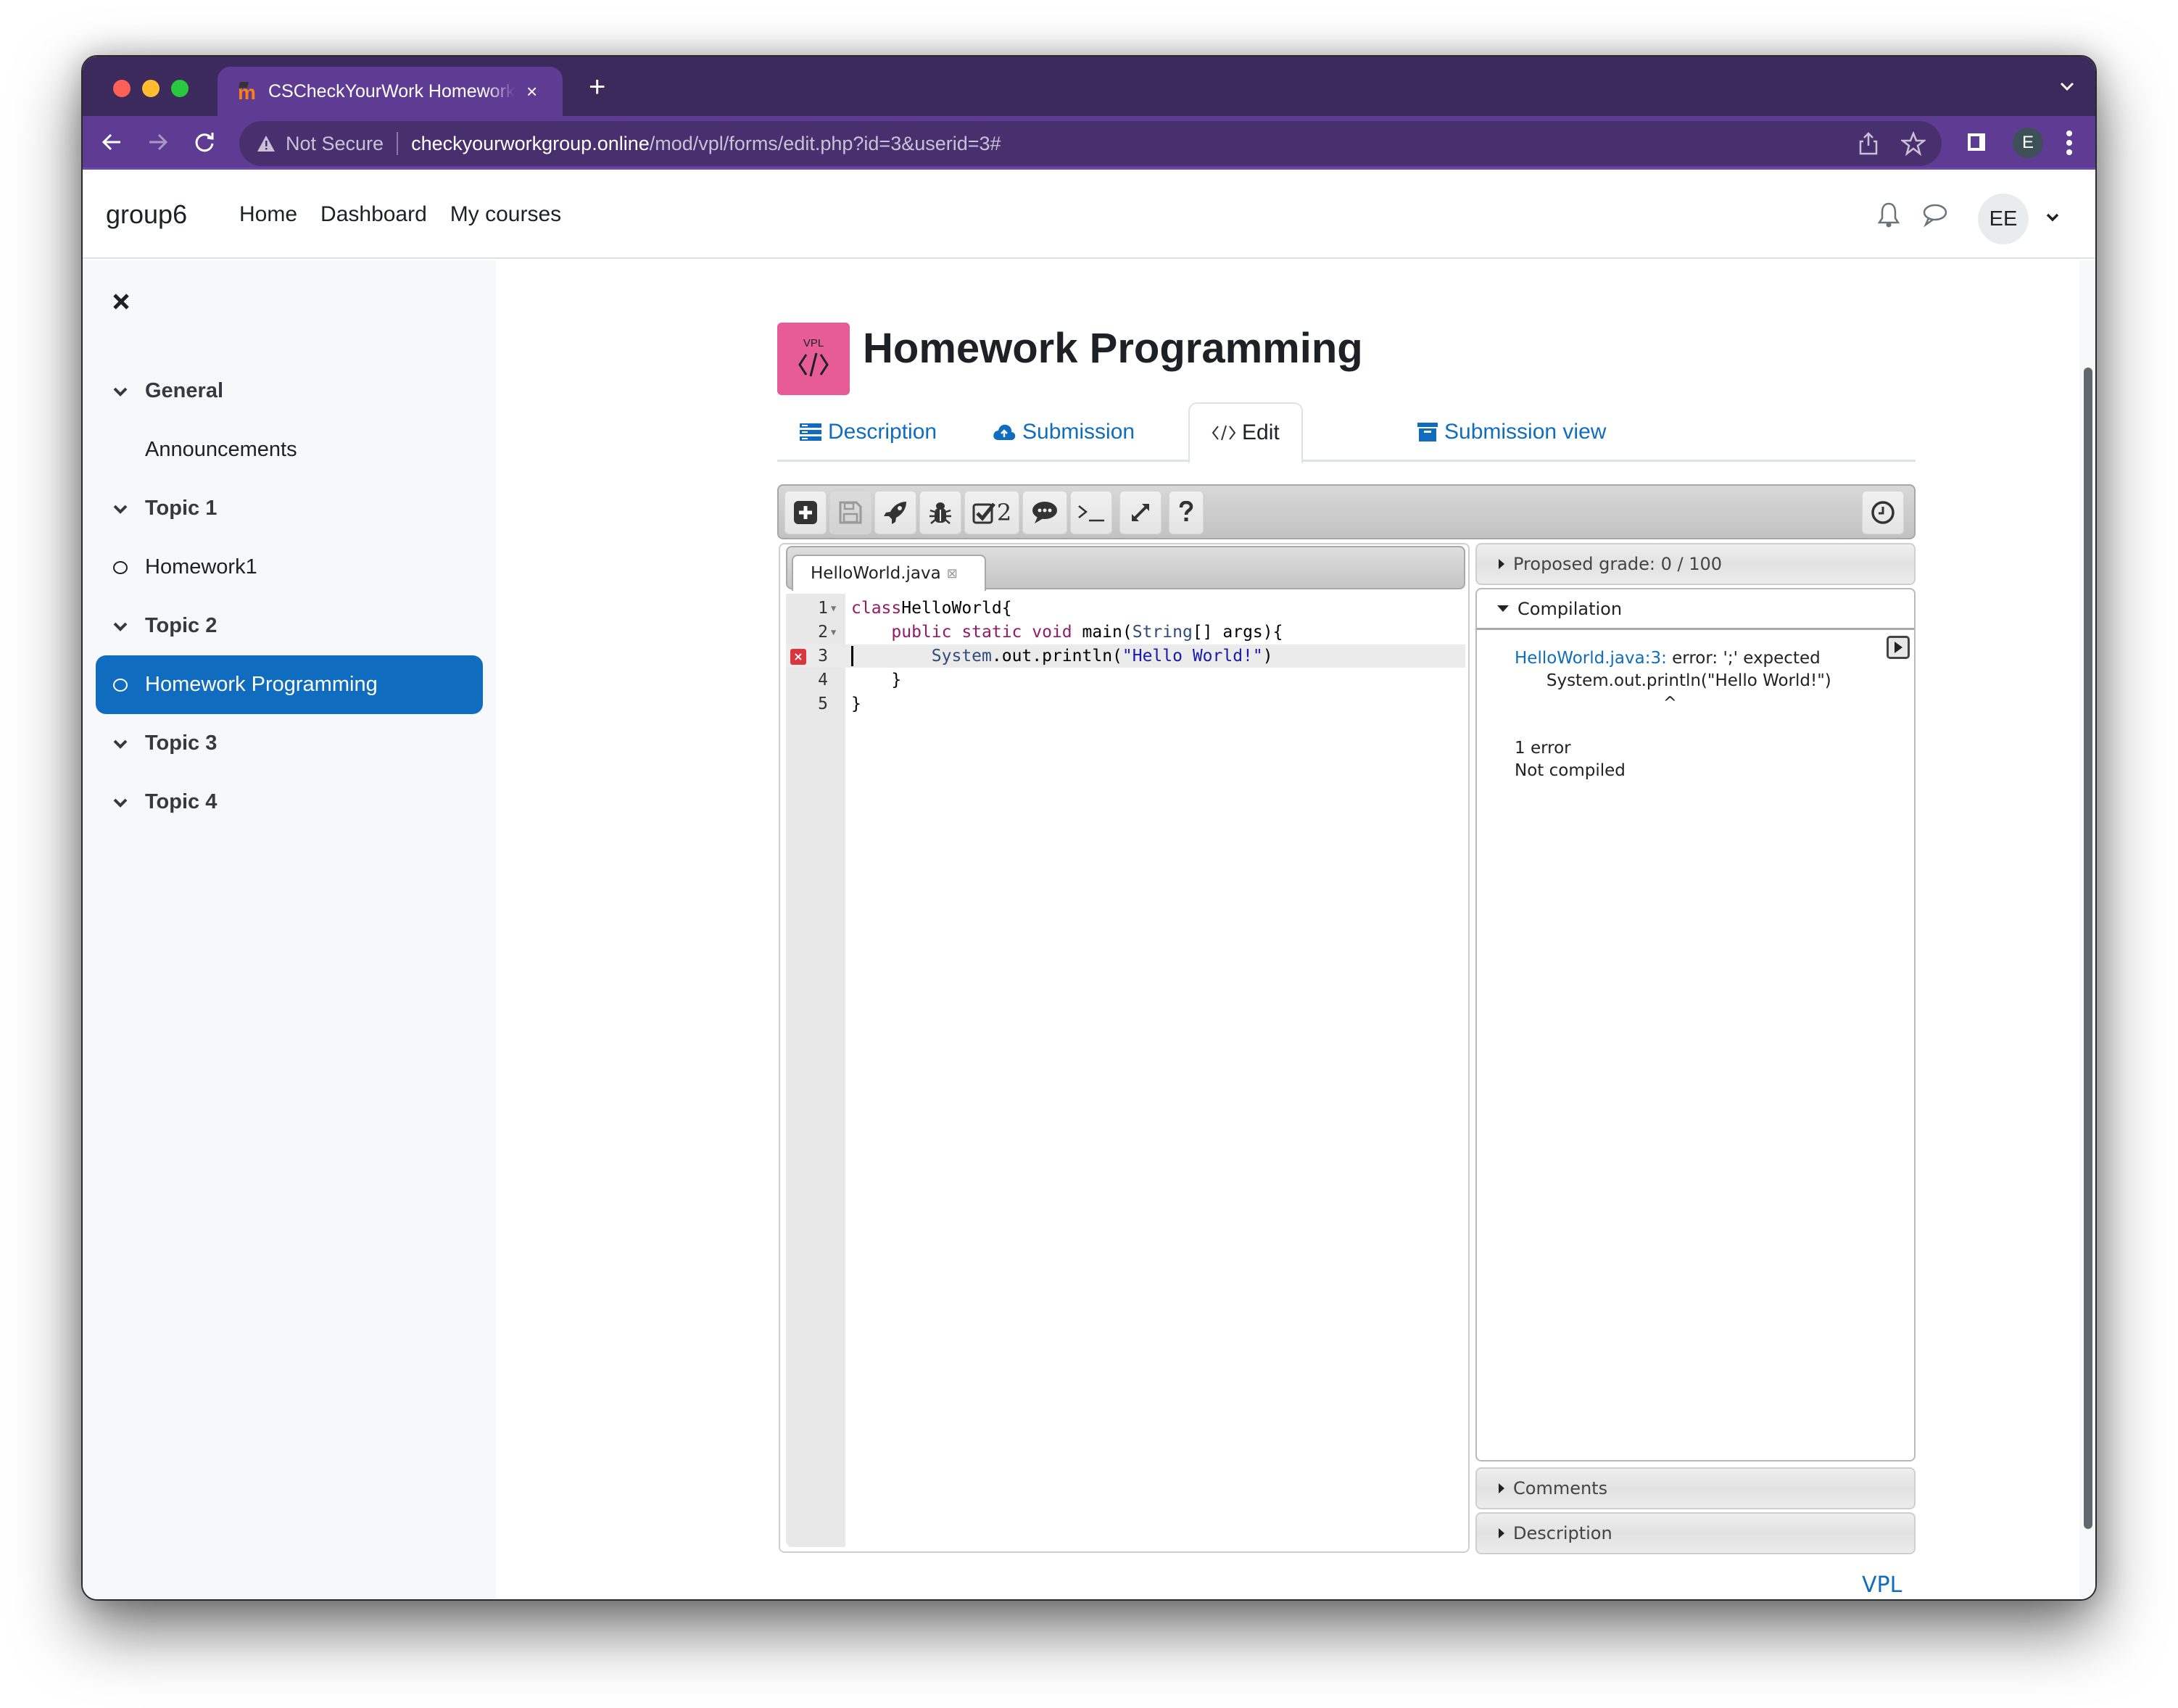  Describe the element at coordinates (1091, 512) in the screenshot. I see `console-button` at that location.